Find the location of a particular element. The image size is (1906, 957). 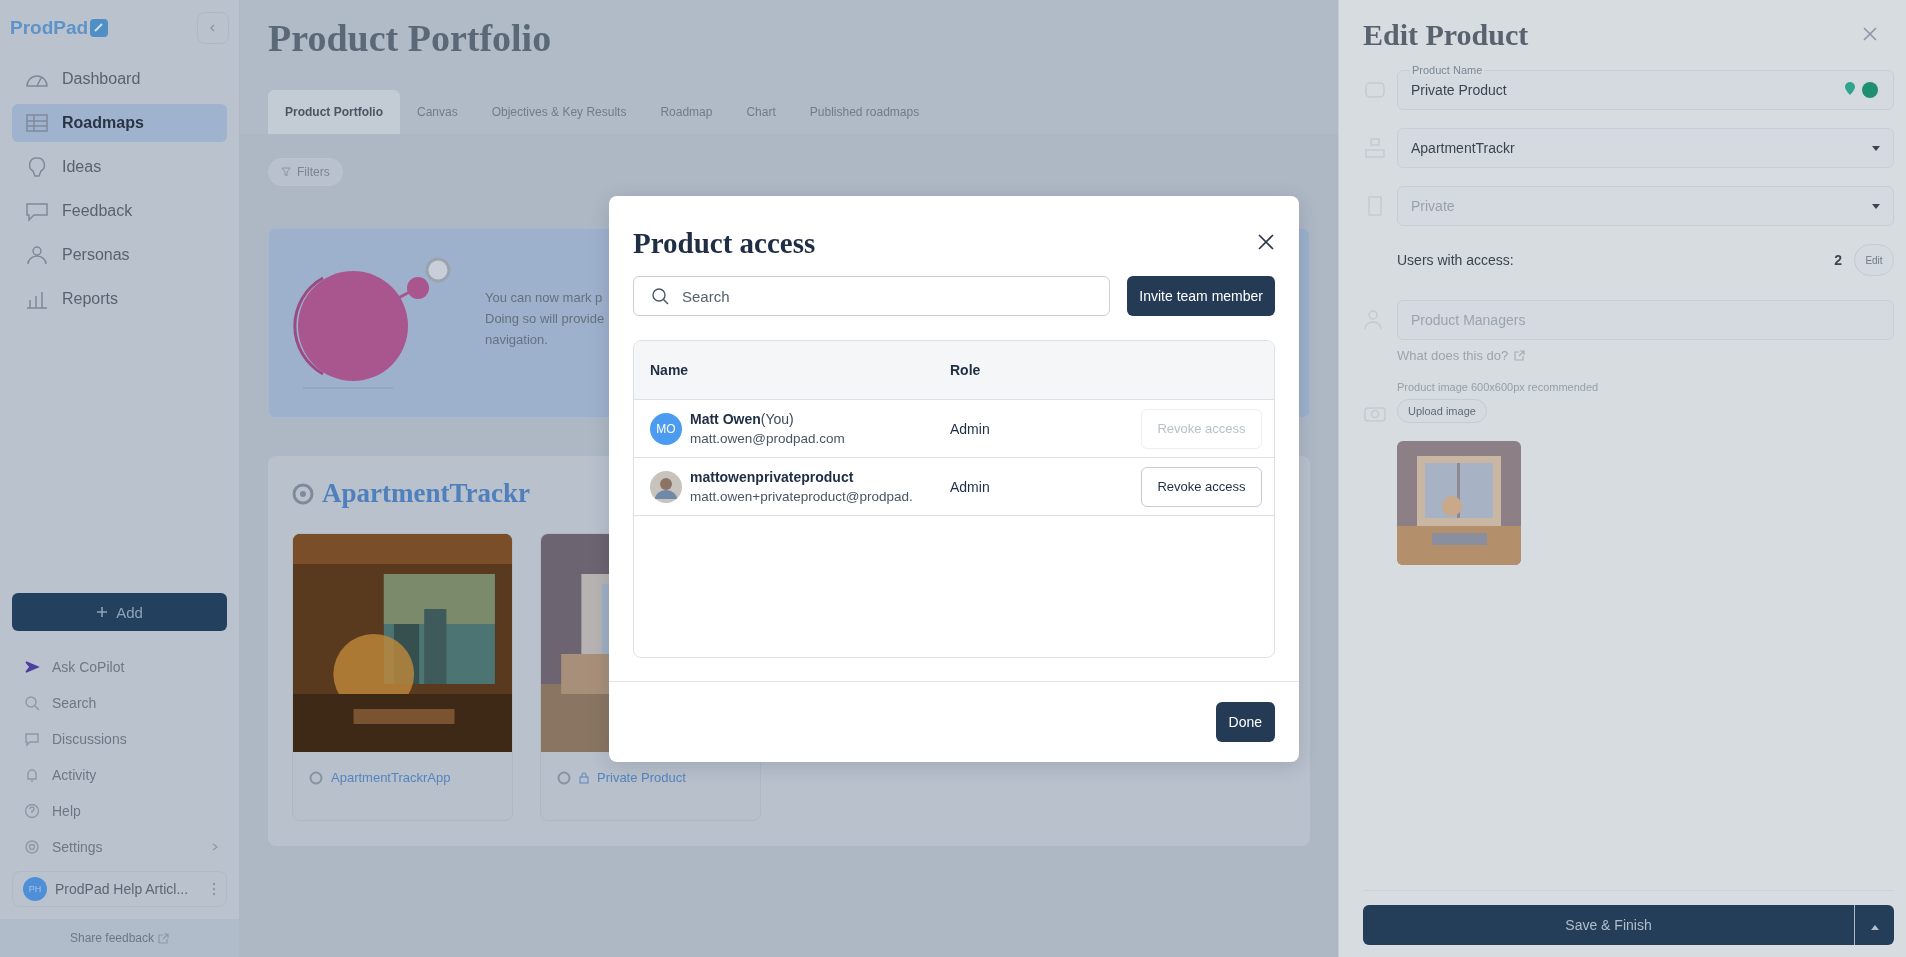

sidebar-link: Discussions is located at coordinates (121, 739).